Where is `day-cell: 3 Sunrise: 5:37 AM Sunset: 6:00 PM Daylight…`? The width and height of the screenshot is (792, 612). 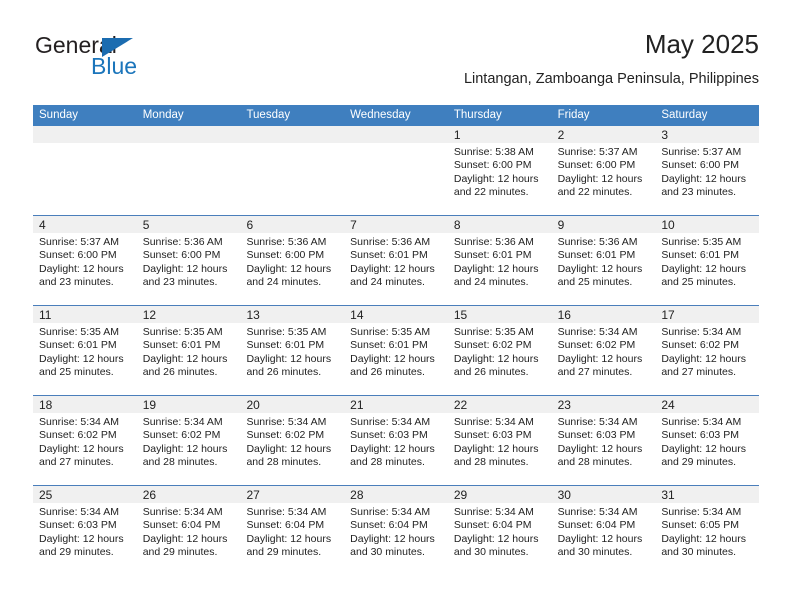
day-cell: 3 Sunrise: 5:37 AM Sunset: 6:00 PM Daylight… is located at coordinates (707, 170).